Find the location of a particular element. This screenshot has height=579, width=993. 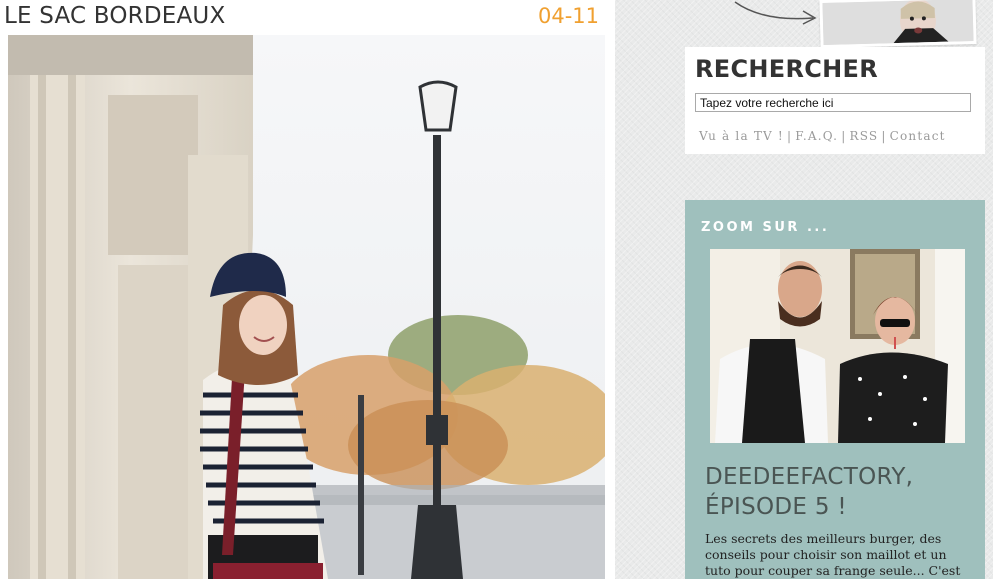

link-tv: Vu à la TV ! is located at coordinates (741, 136).